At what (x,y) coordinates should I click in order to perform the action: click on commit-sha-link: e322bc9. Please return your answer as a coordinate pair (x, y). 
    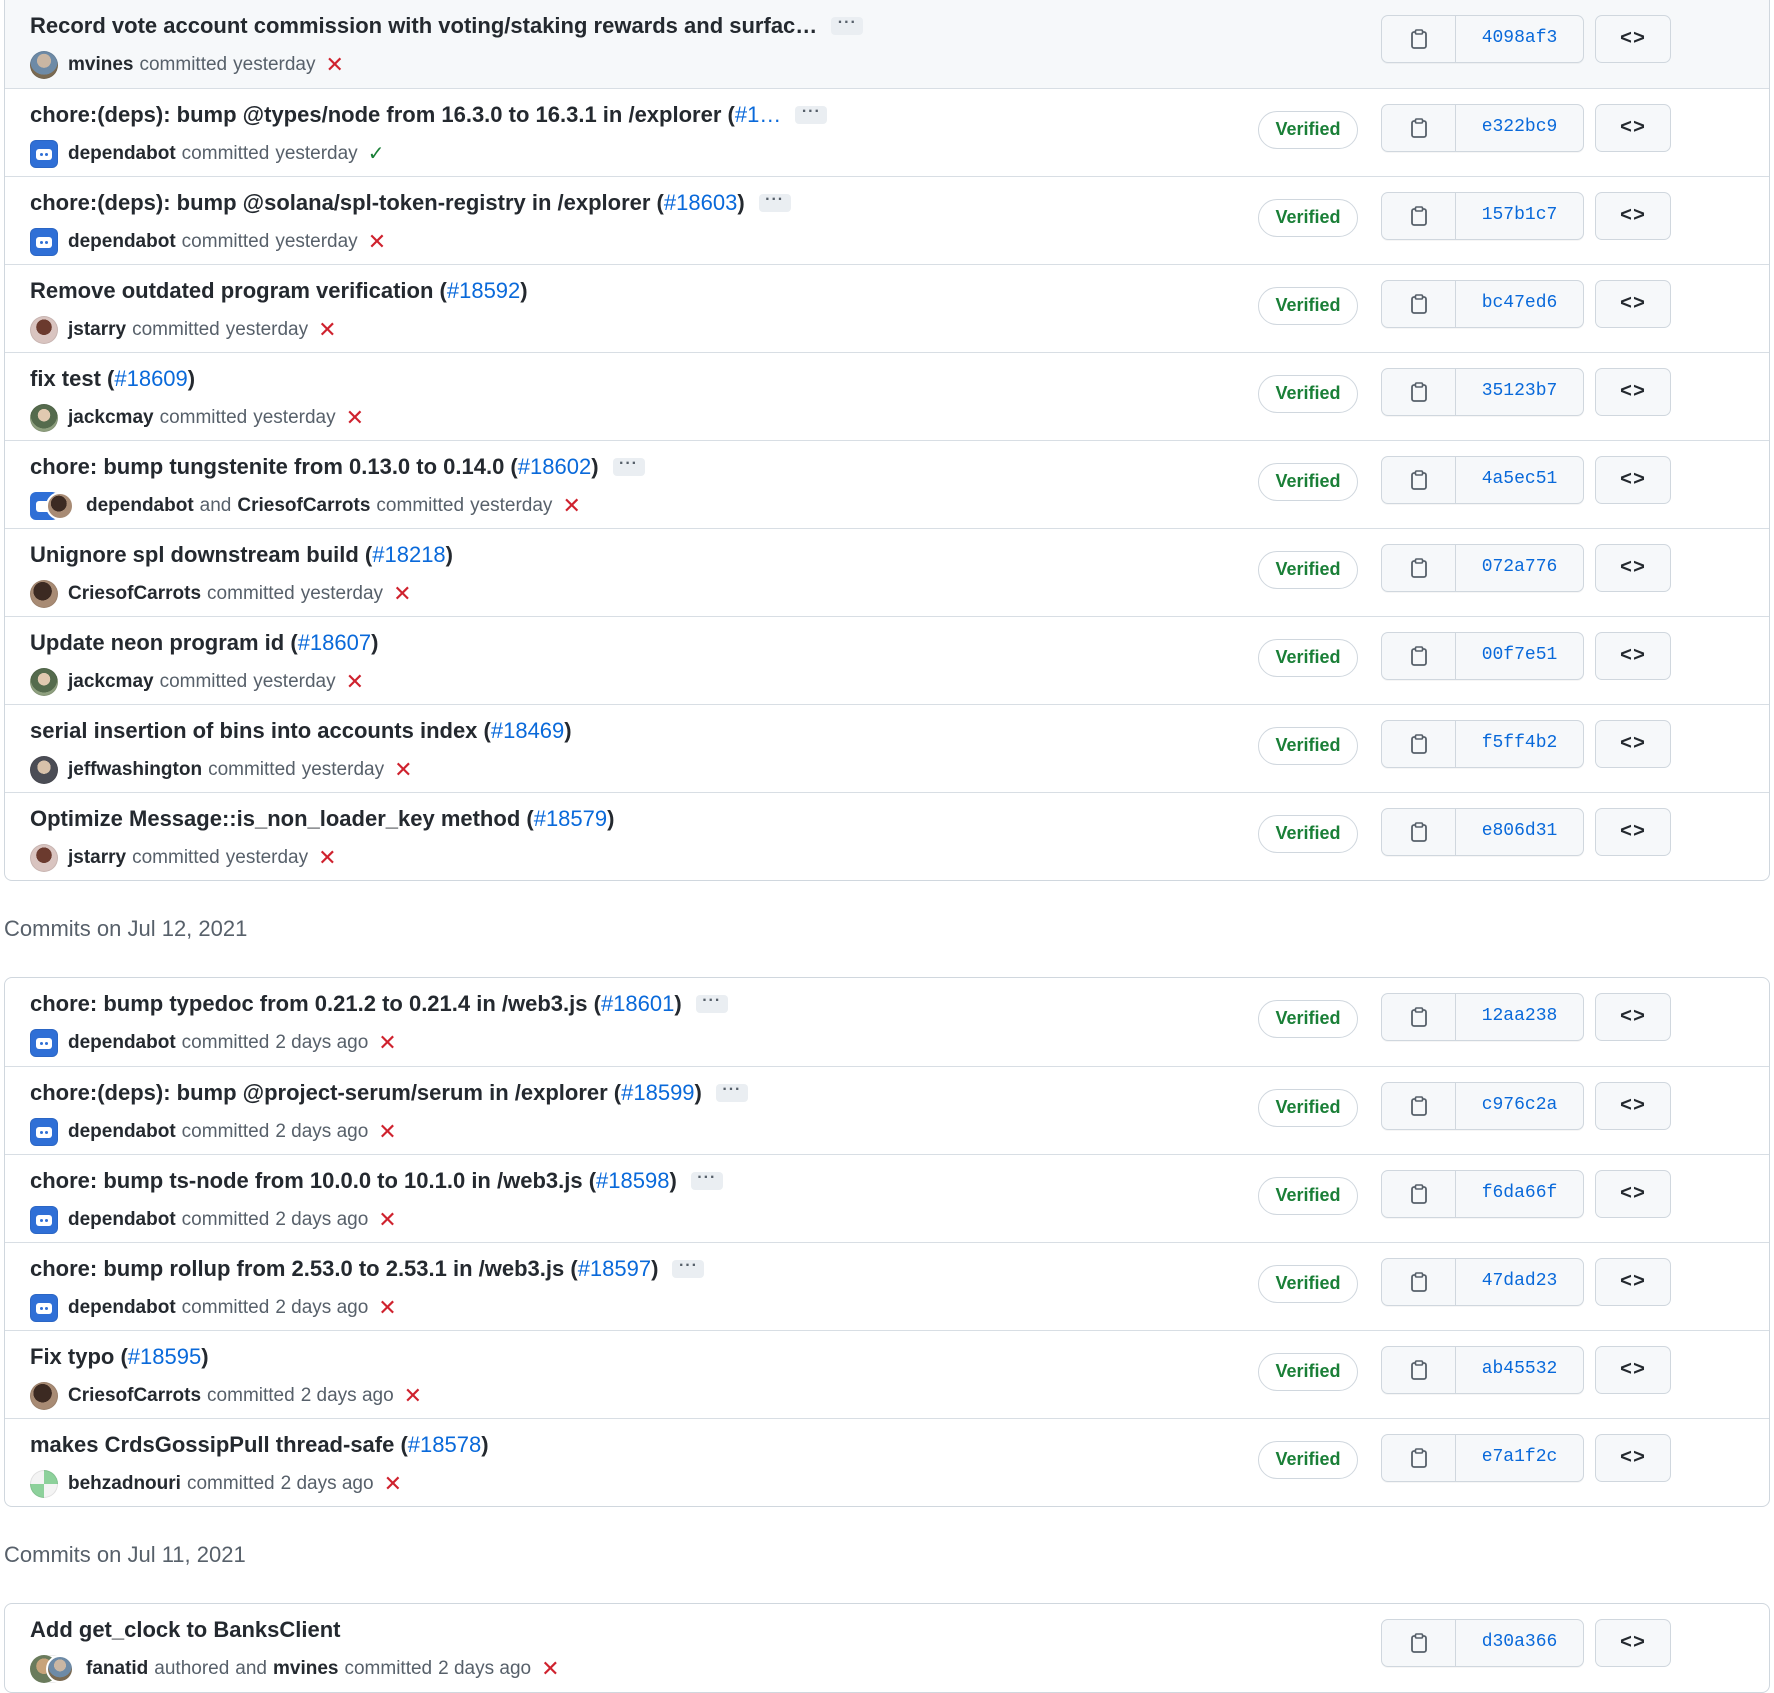
    Looking at the image, I should click on (1519, 128).